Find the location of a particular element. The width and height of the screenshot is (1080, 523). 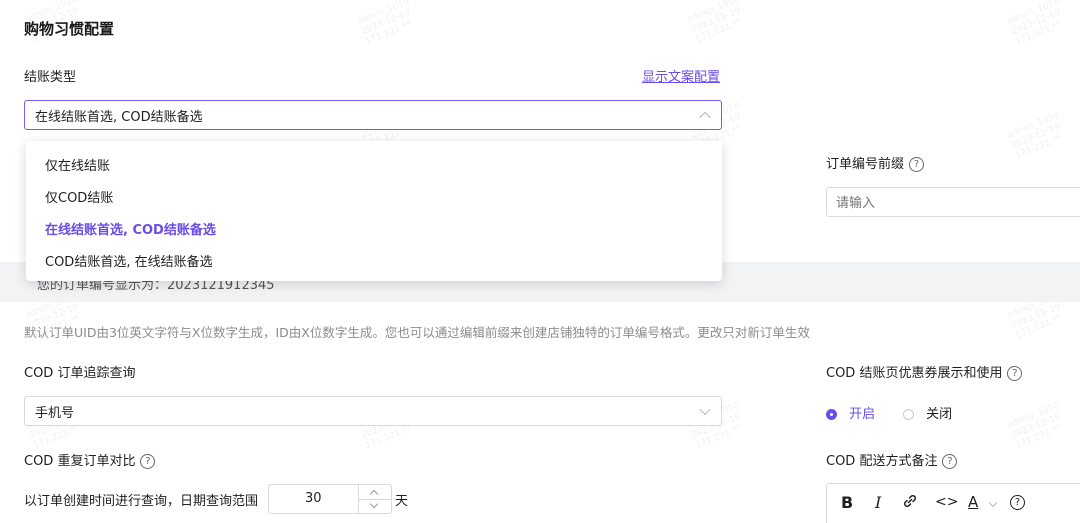

stepper-increment-button is located at coordinates (375, 492).